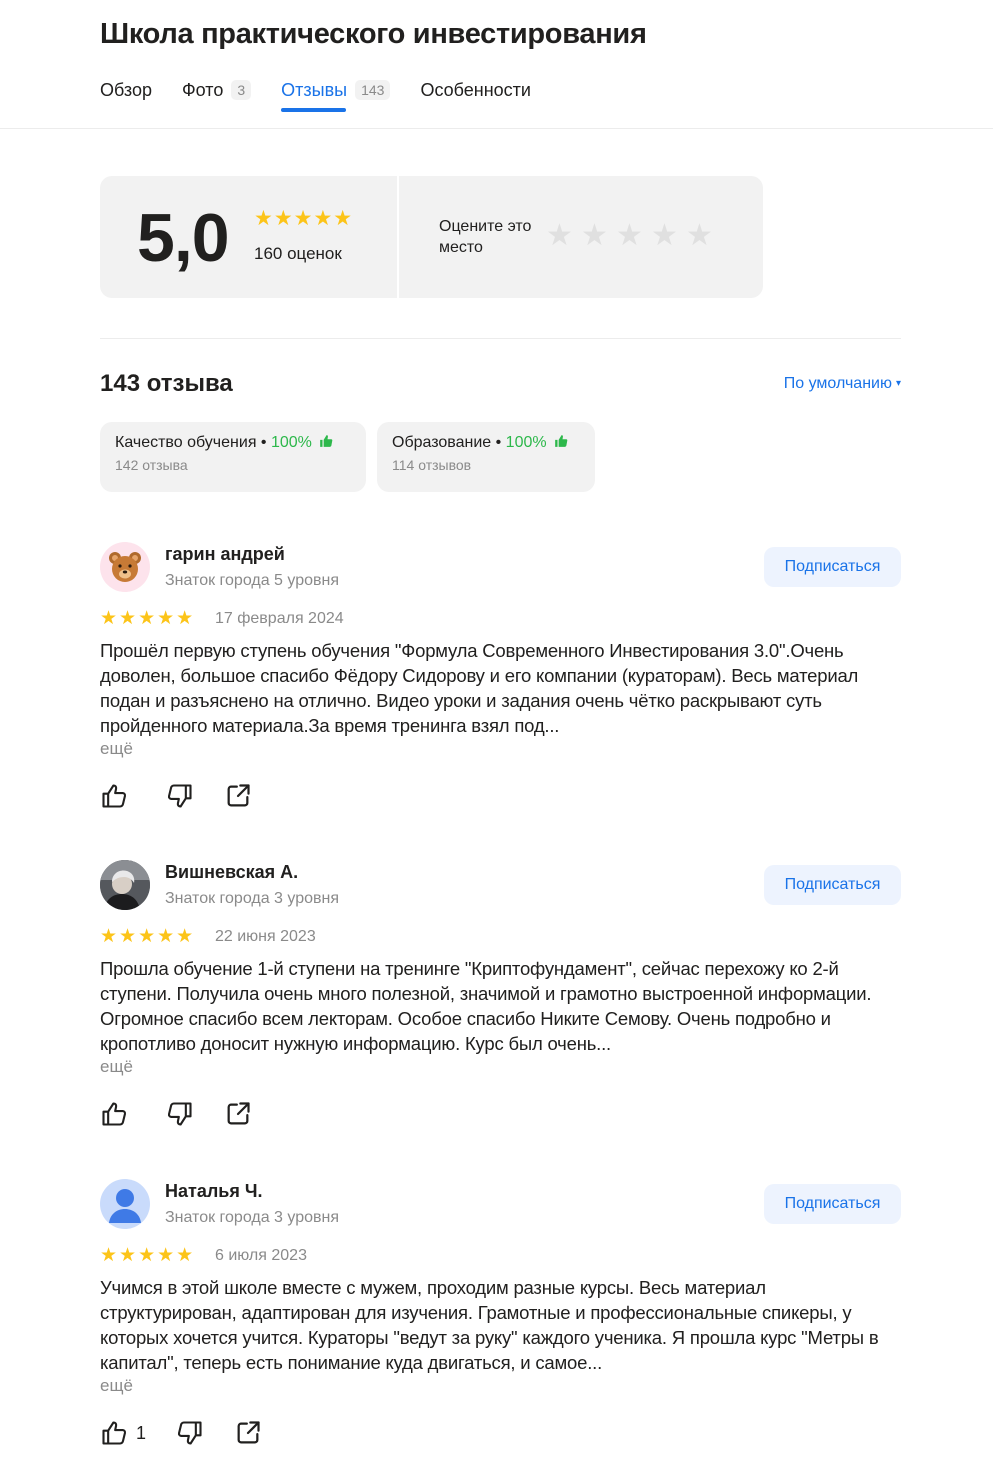  Describe the element at coordinates (186, 442) in the screenshot. I see `aspect-name: Качество обучения` at that location.